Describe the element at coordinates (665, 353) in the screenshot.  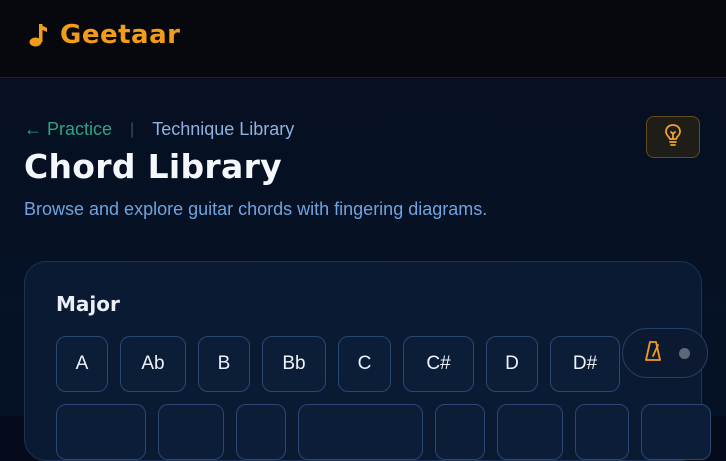
I see `metronome-toggle` at that location.